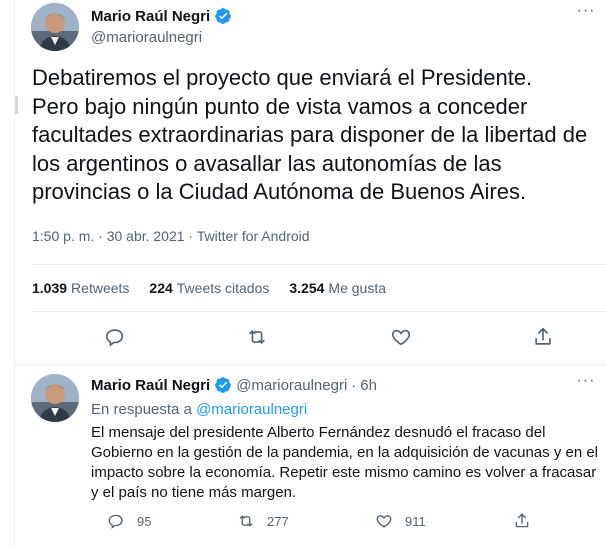 This screenshot has width=606, height=547. What do you see at coordinates (141, 409) in the screenshot?
I see `reply-to-prefix: En respuesta a` at bounding box center [141, 409].